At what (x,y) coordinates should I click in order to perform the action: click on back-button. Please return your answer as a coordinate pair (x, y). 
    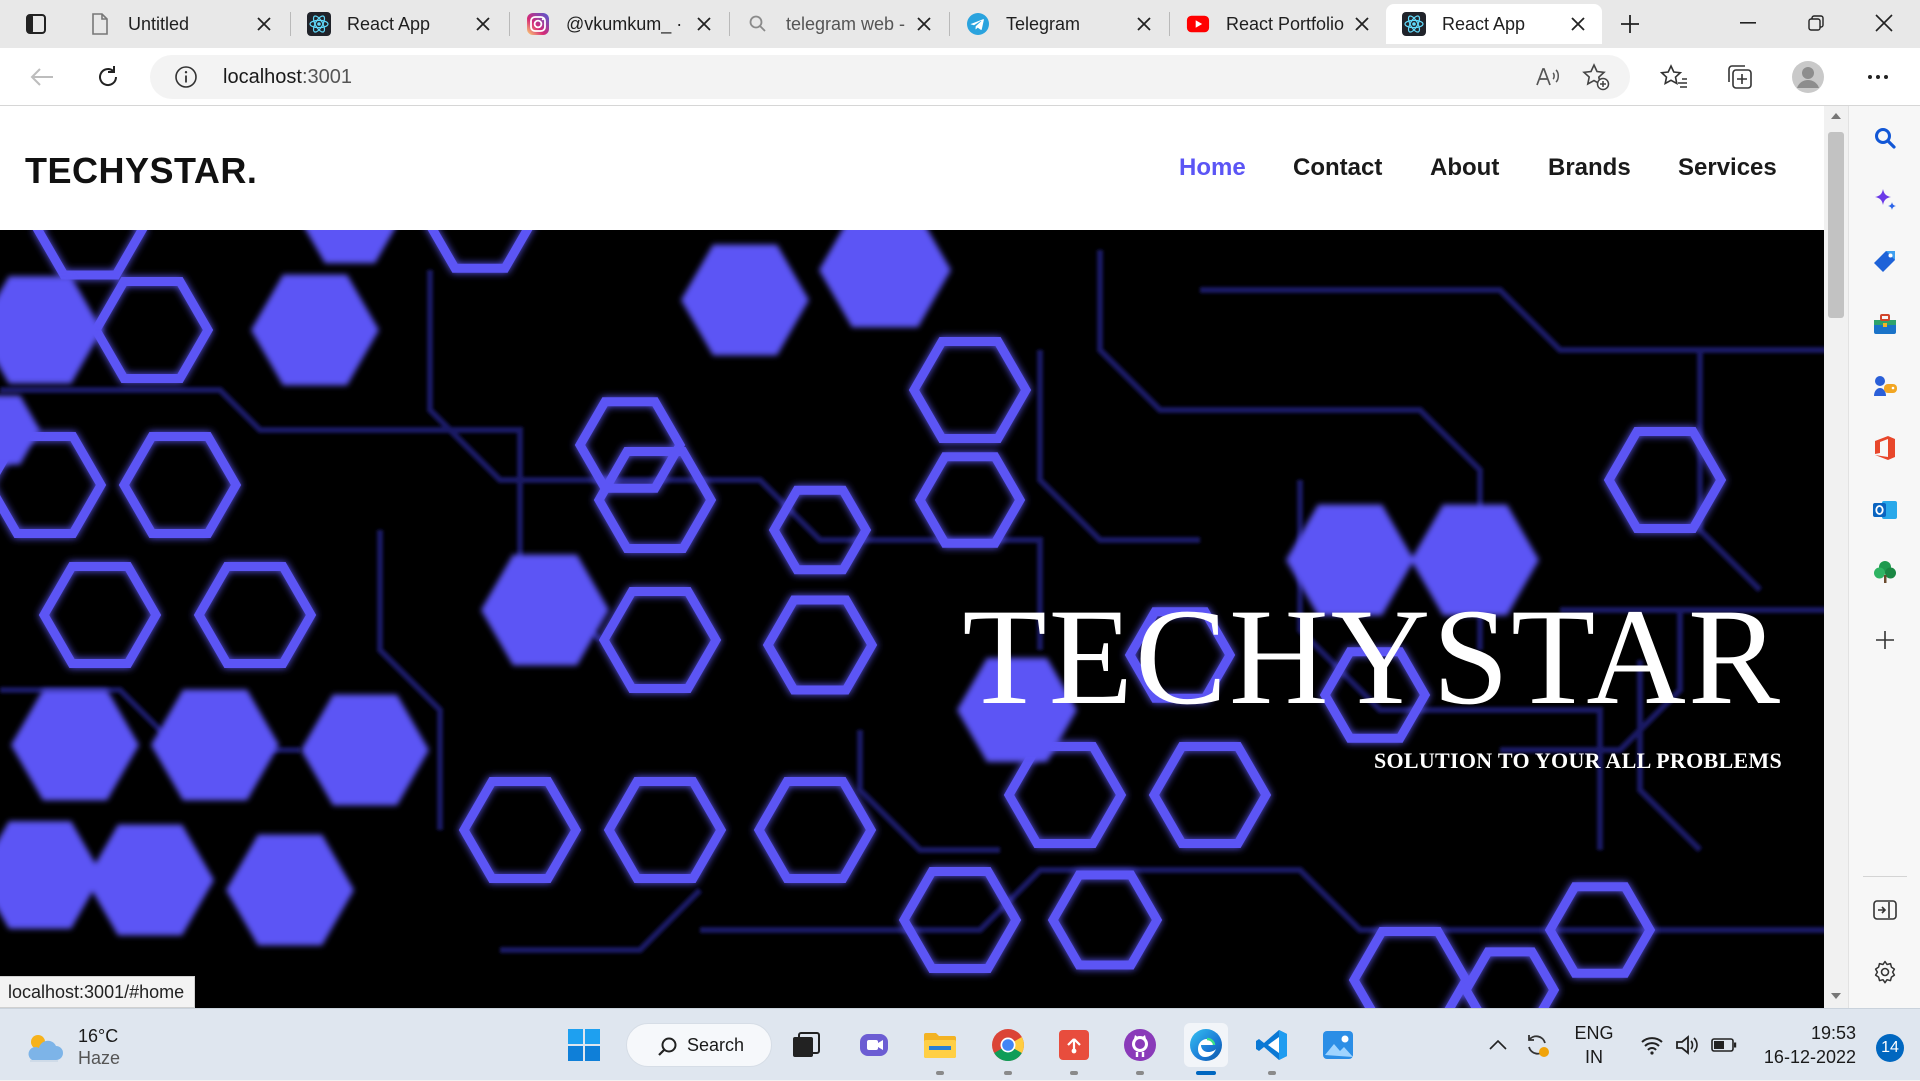
    Looking at the image, I should click on (42, 77).